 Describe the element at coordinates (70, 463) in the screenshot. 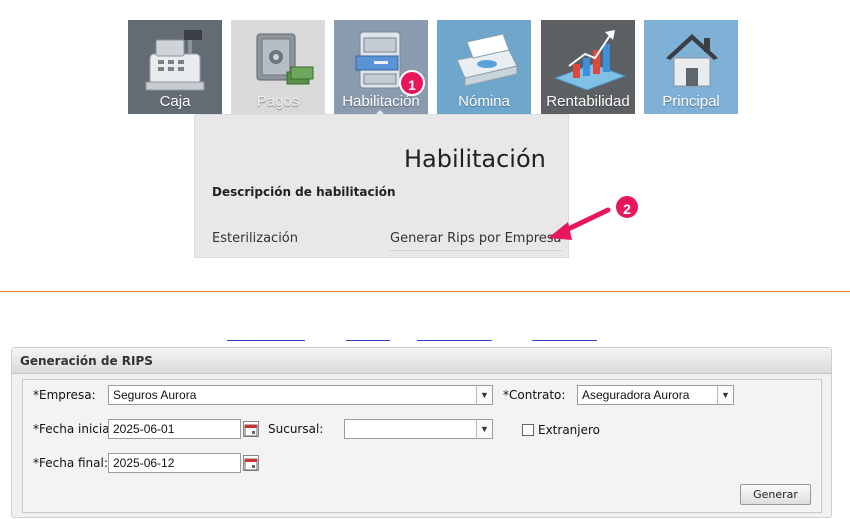

I see `fecha-final-label: *Fecha final:` at that location.